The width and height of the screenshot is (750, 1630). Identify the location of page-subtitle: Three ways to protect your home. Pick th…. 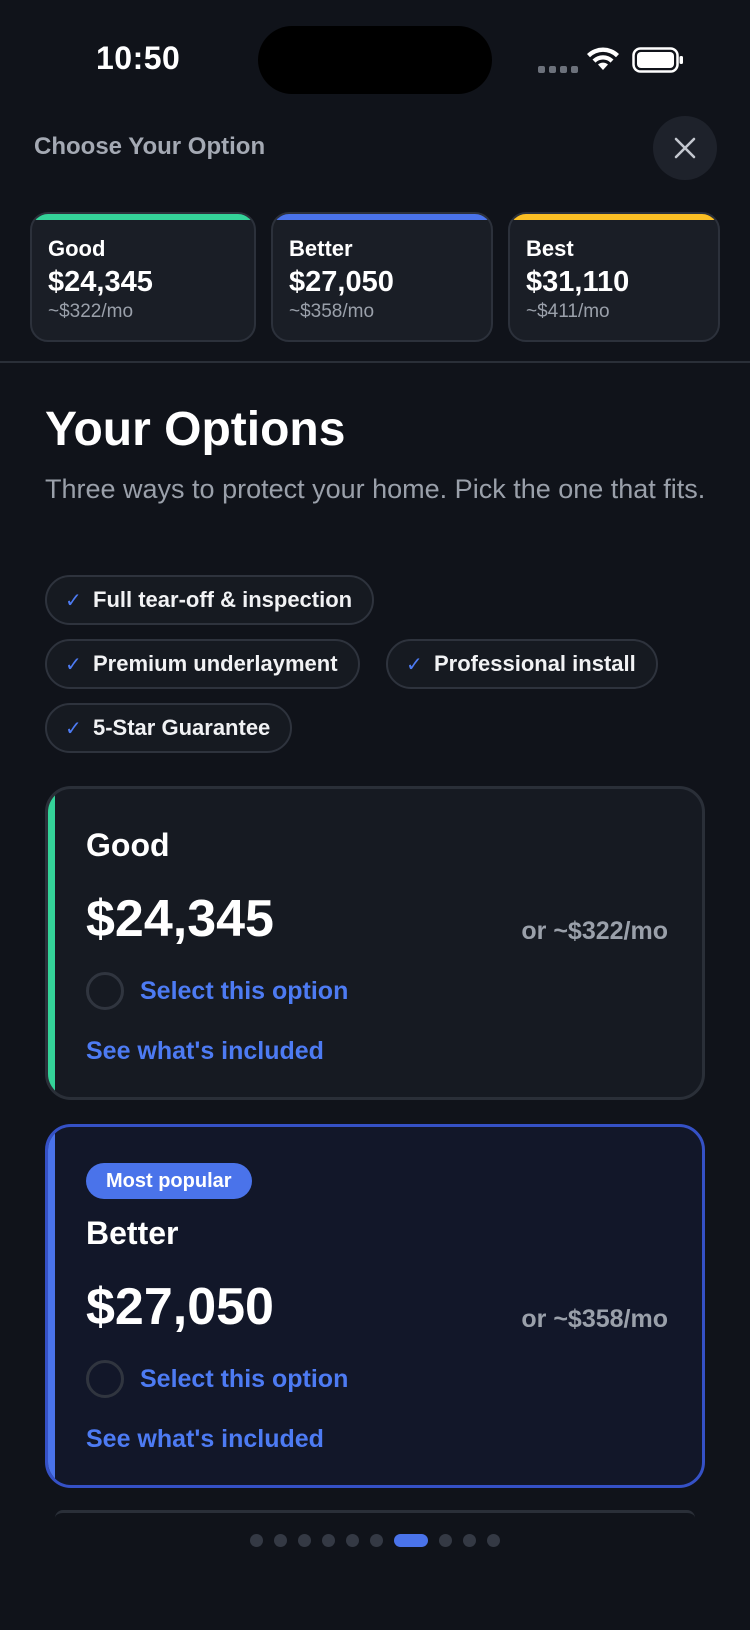
(375, 489).